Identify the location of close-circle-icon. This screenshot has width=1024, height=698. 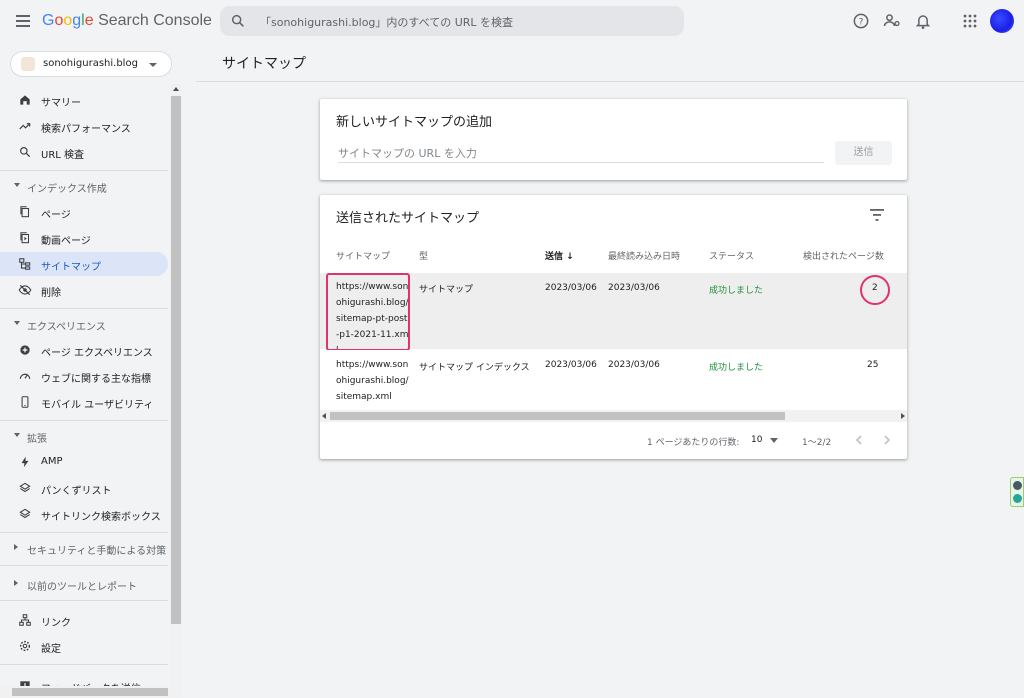
(1017, 485).